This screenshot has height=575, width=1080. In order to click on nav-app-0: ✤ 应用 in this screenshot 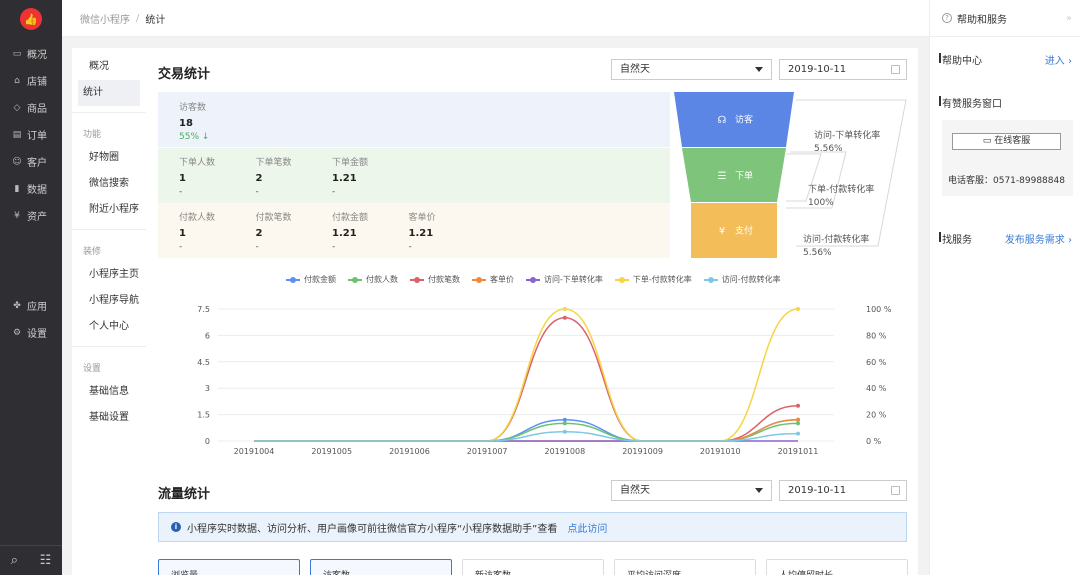, I will do `click(31, 305)`.